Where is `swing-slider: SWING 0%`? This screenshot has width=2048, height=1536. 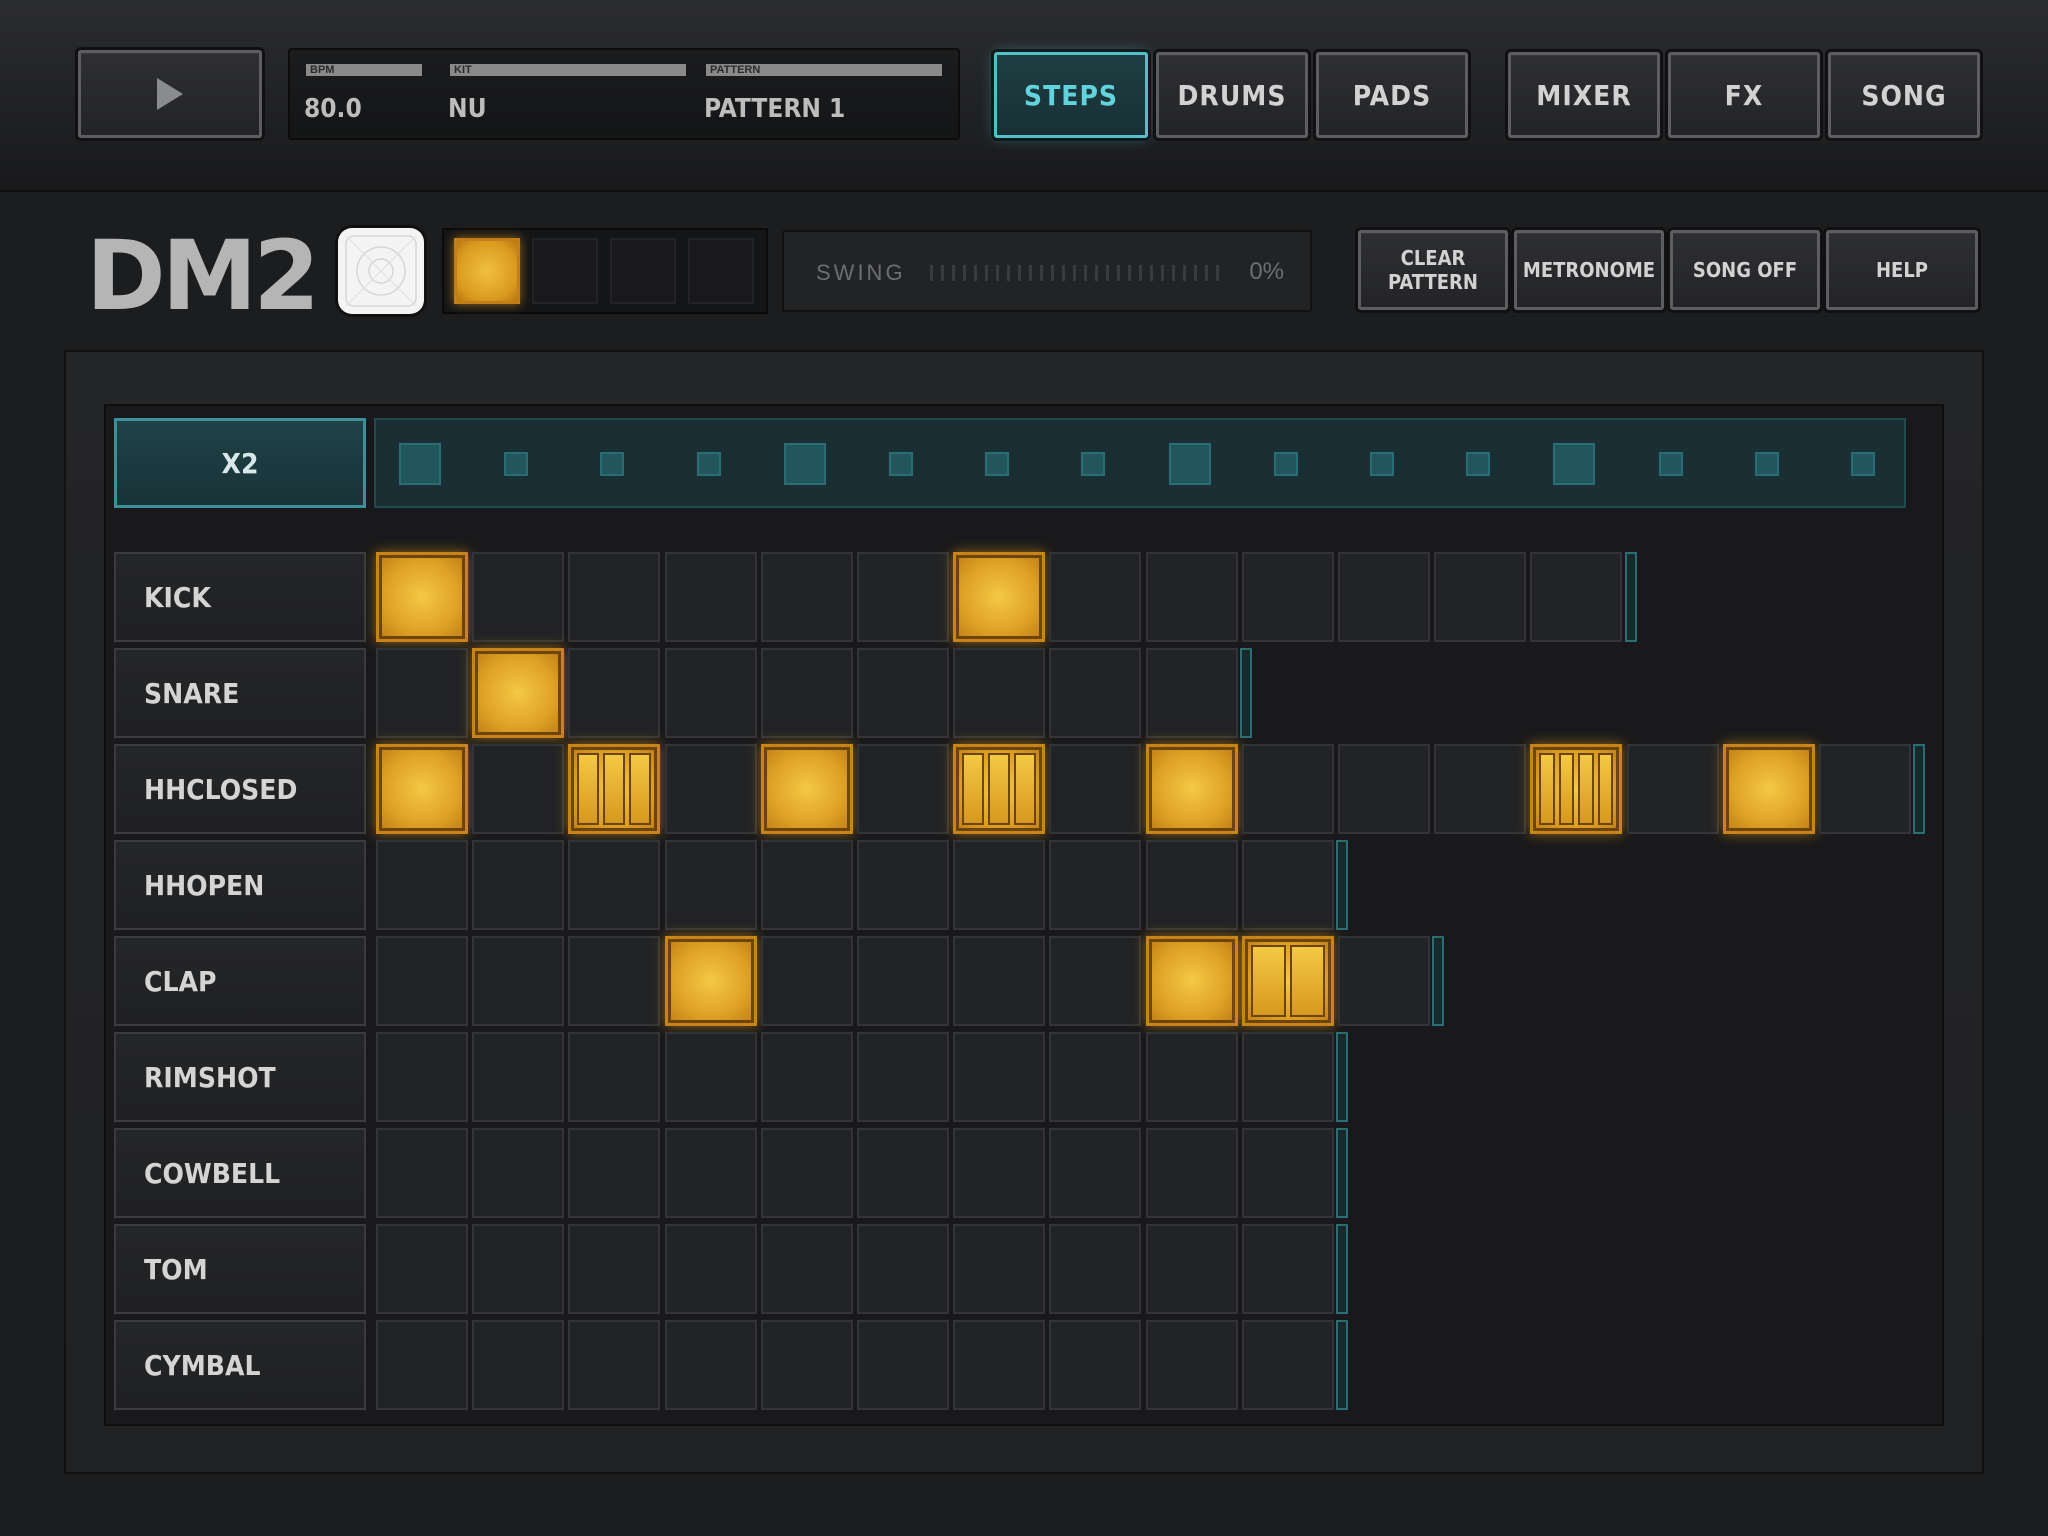
swing-slider: SWING 0% is located at coordinates (1047, 271).